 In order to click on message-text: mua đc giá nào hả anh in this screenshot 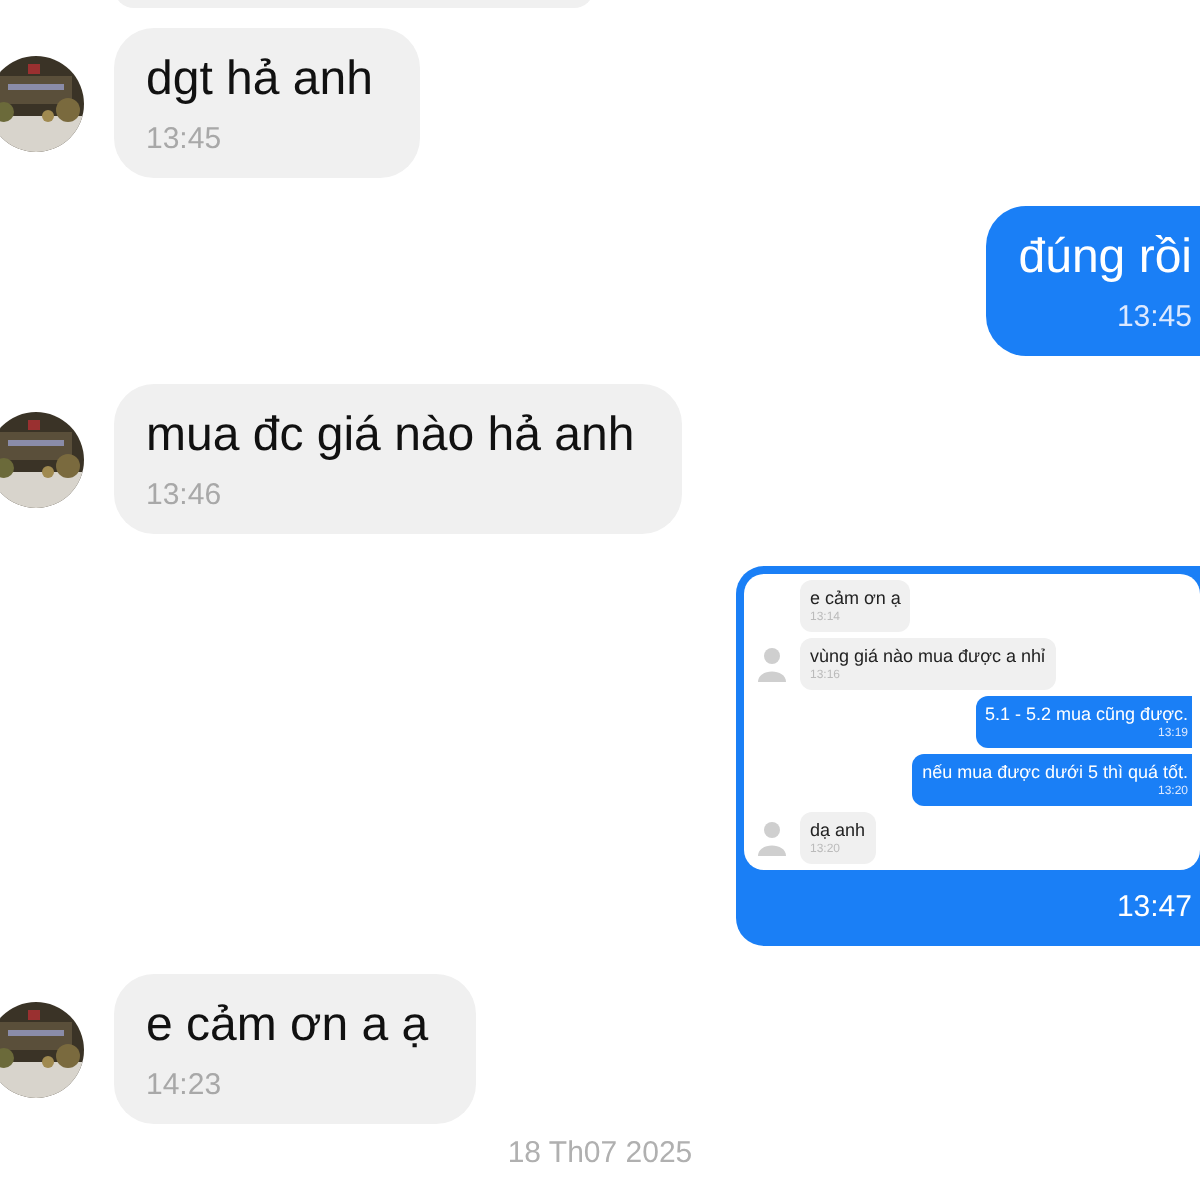, I will do `click(390, 436)`.